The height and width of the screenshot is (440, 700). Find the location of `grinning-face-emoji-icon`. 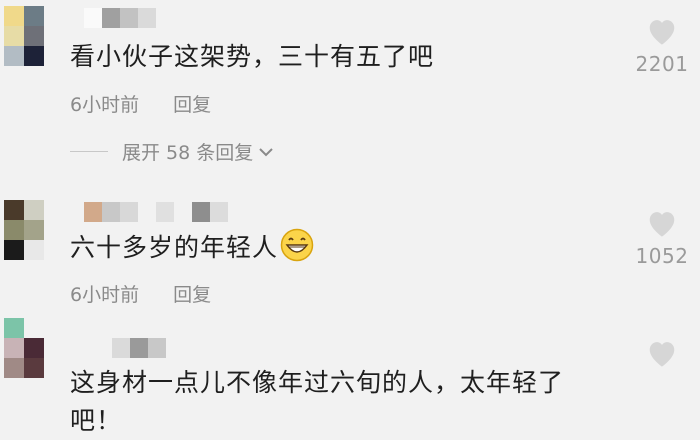

grinning-face-emoji-icon is located at coordinates (297, 245).